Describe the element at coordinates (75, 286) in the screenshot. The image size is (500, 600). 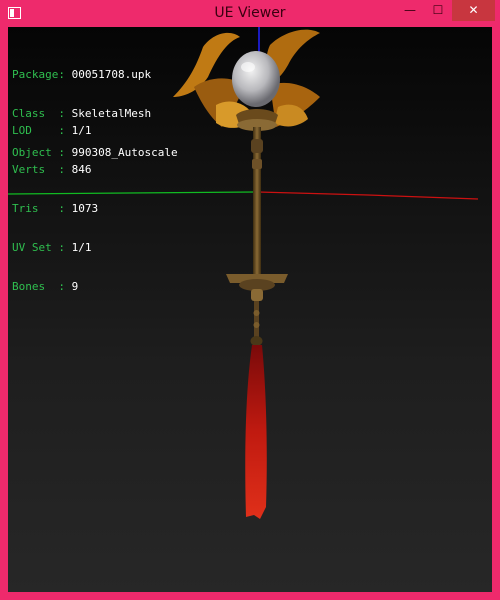
I see `stat-value: 9` at that location.